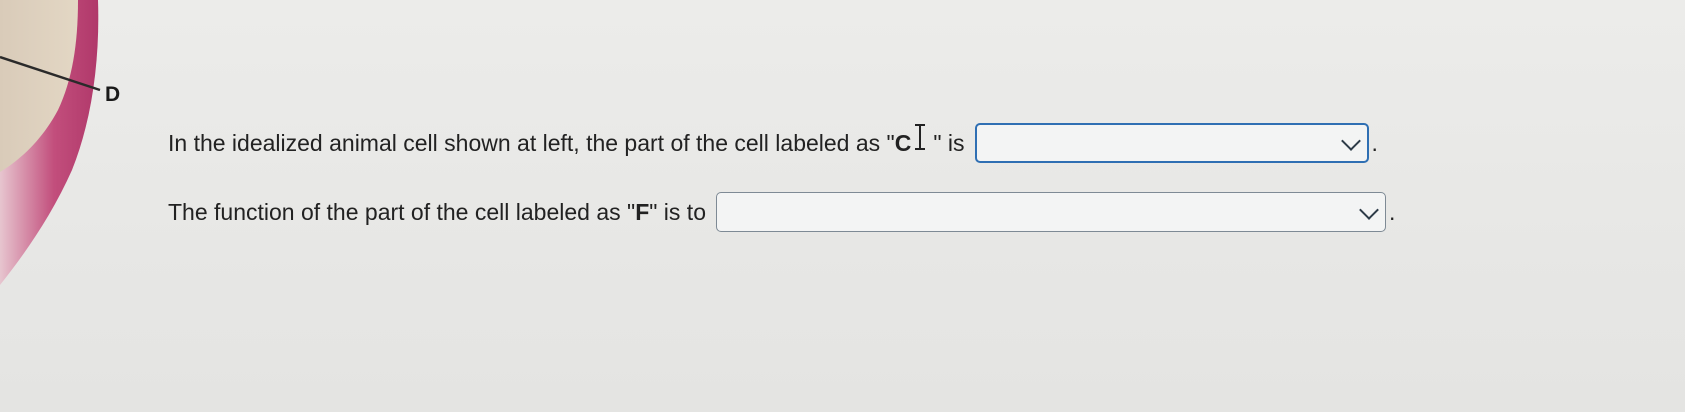  Describe the element at coordinates (903, 142) in the screenshot. I see `question-1-label: C` at that location.